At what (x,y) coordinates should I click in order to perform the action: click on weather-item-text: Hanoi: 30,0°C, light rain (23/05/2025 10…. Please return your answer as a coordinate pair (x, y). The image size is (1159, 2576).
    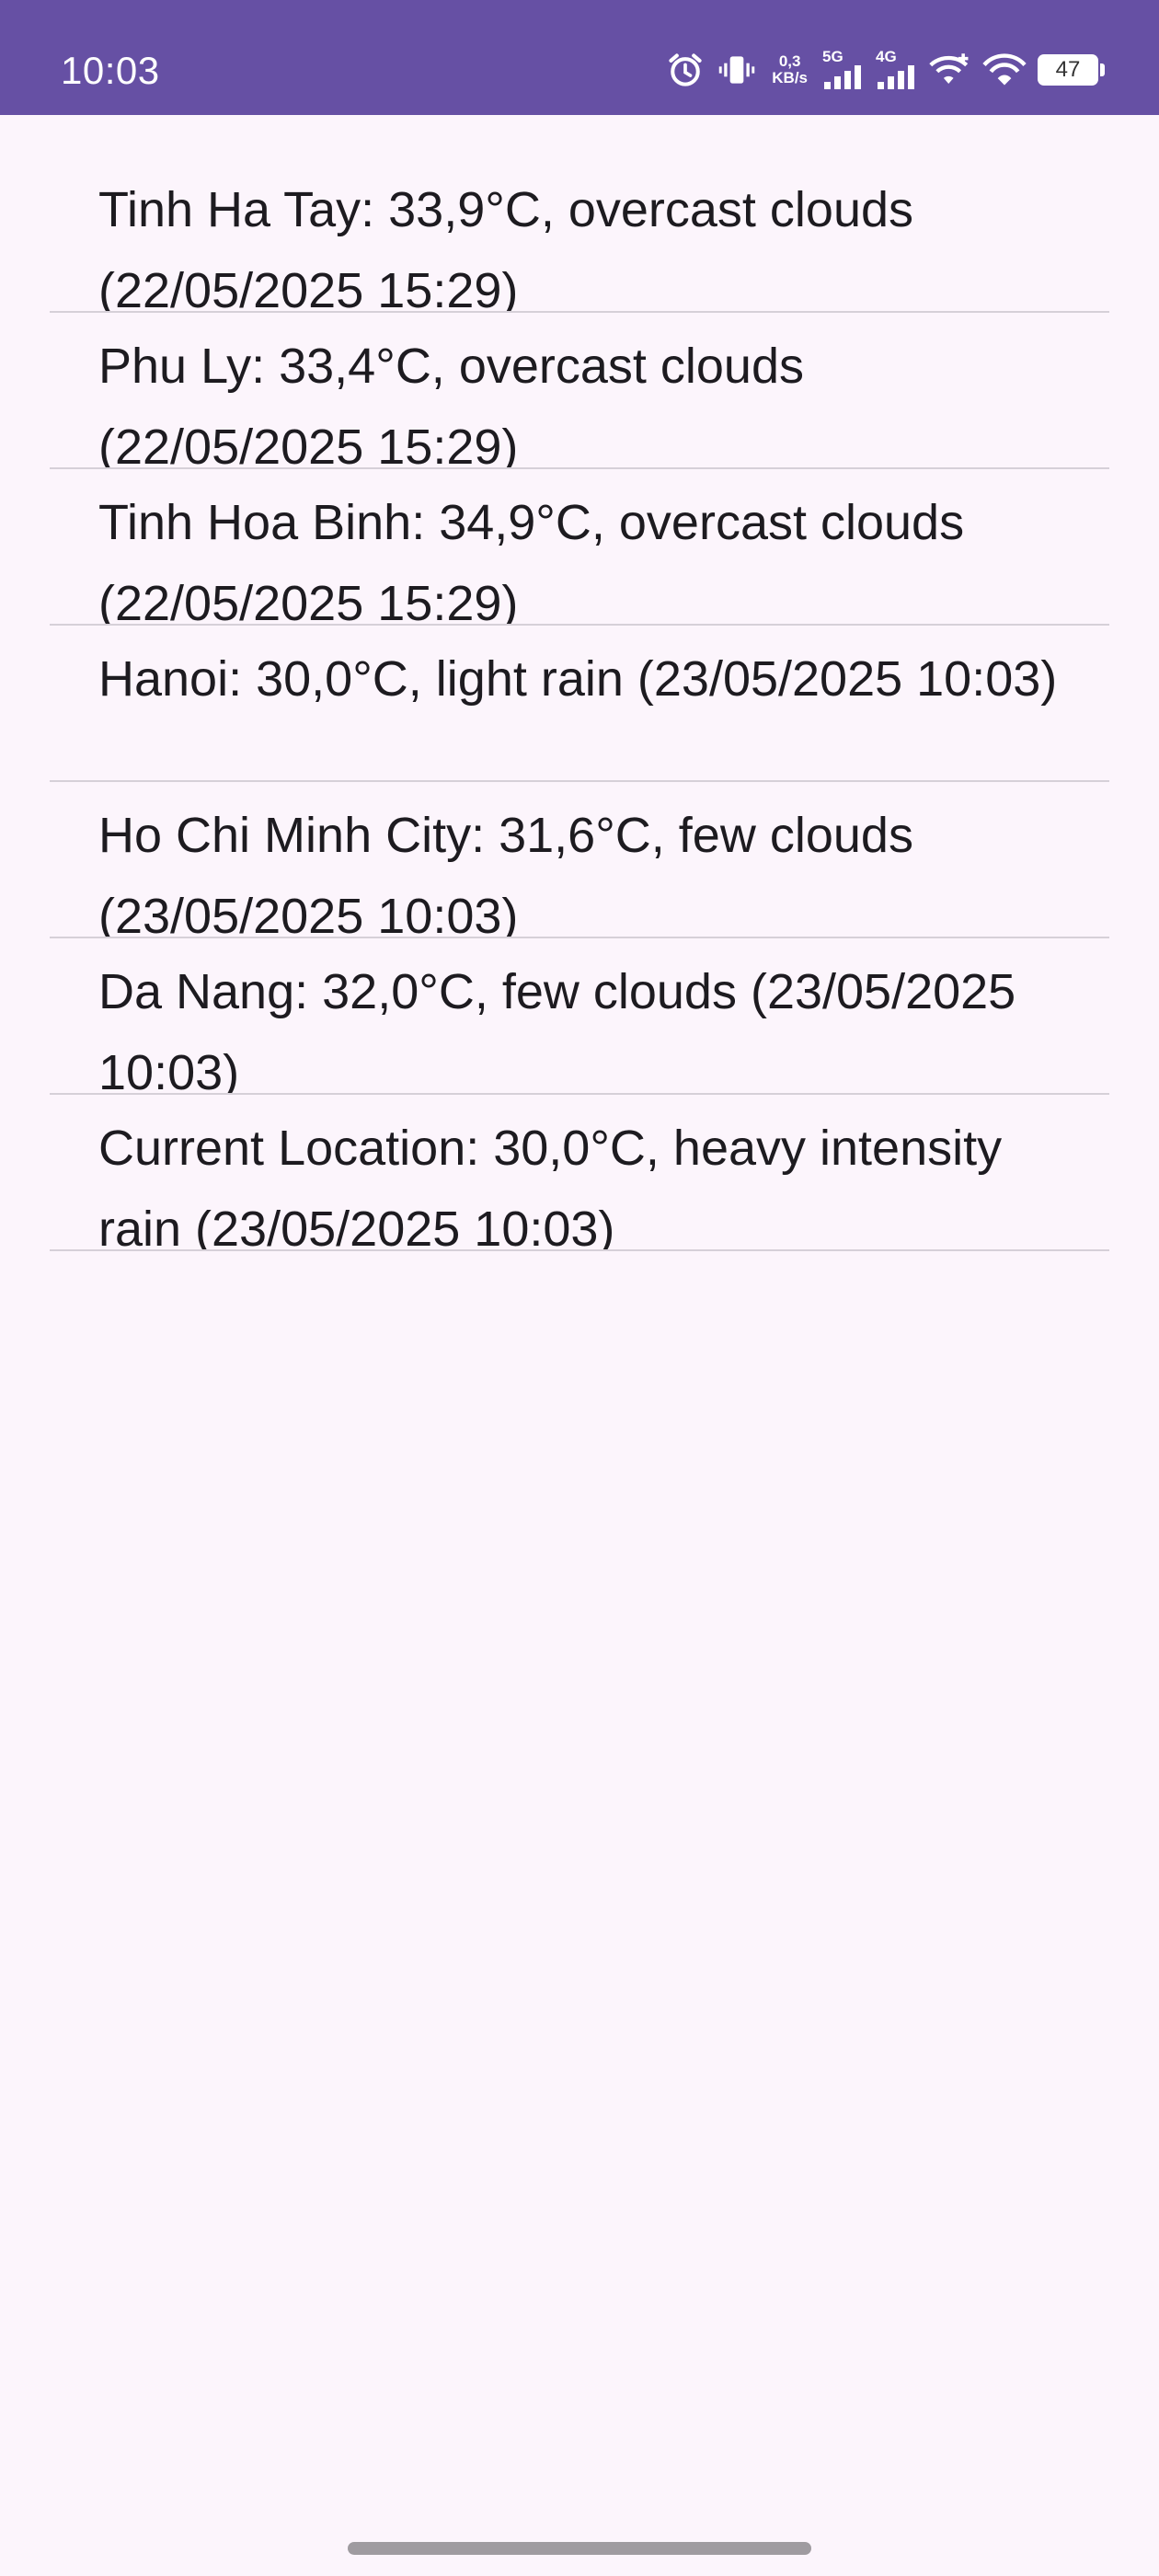
    Looking at the image, I should click on (578, 679).